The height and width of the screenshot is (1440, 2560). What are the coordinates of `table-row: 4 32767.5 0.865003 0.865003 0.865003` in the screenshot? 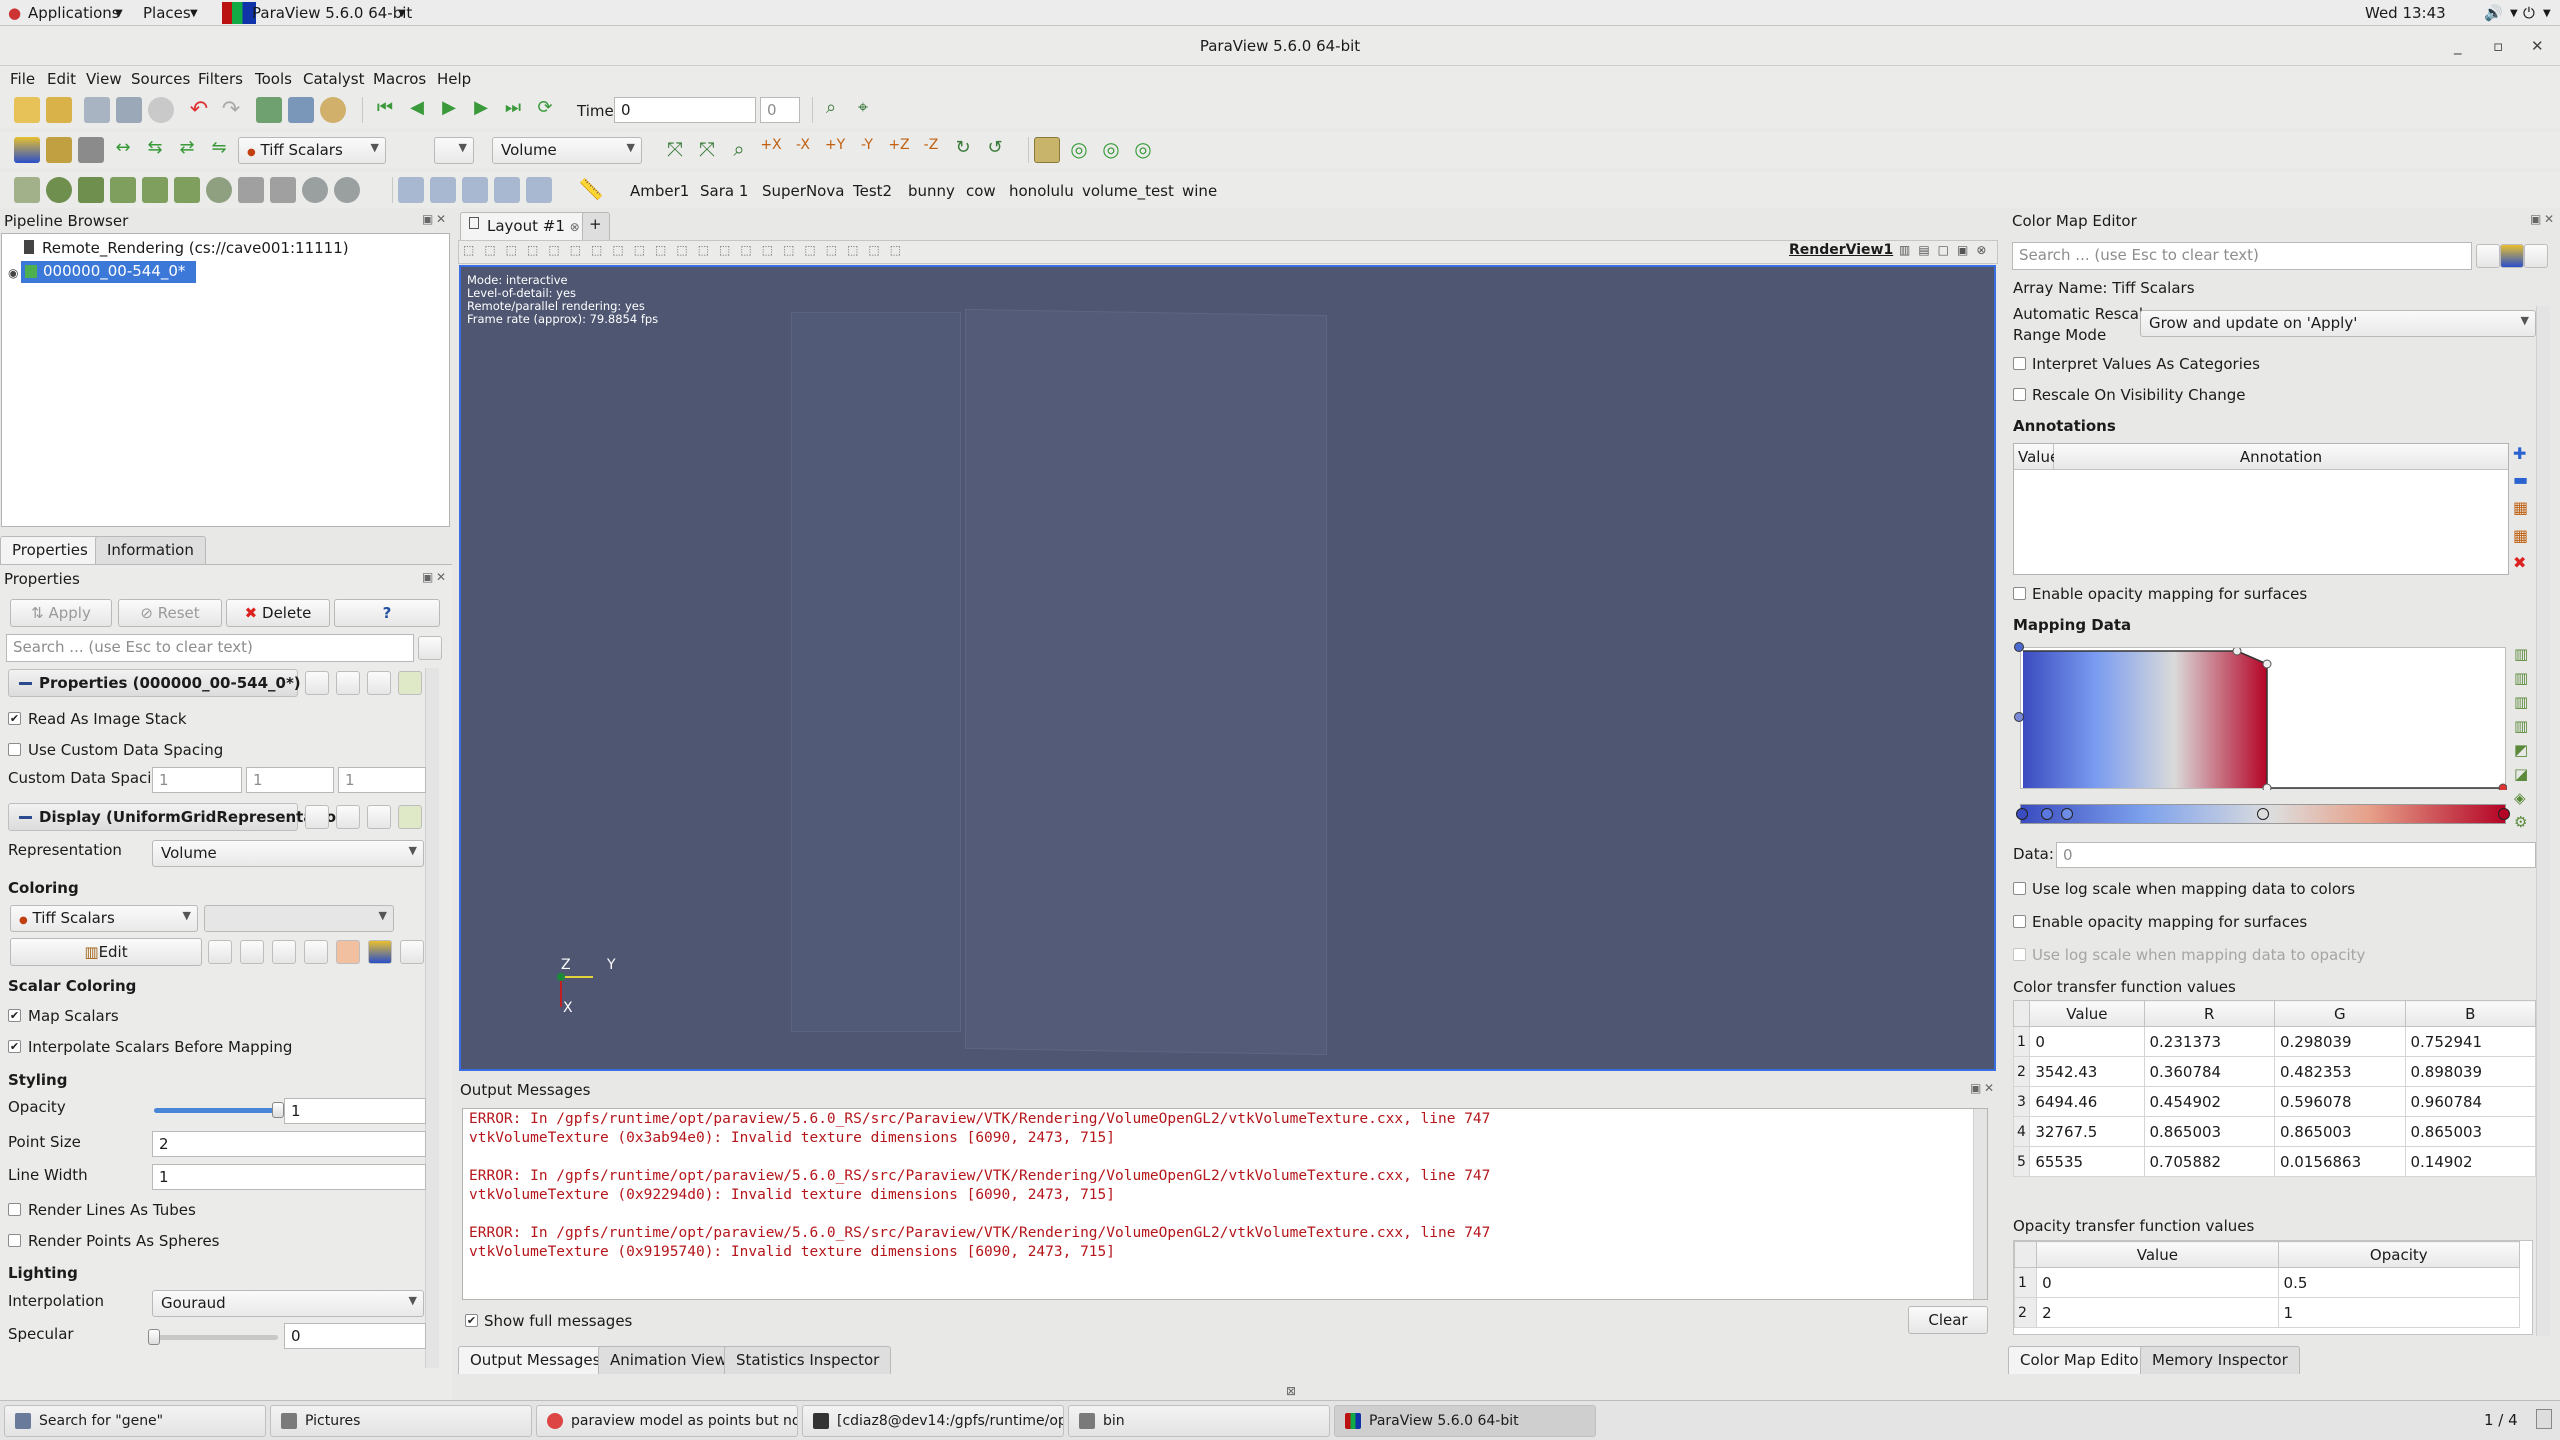 It's located at (2274, 1131).